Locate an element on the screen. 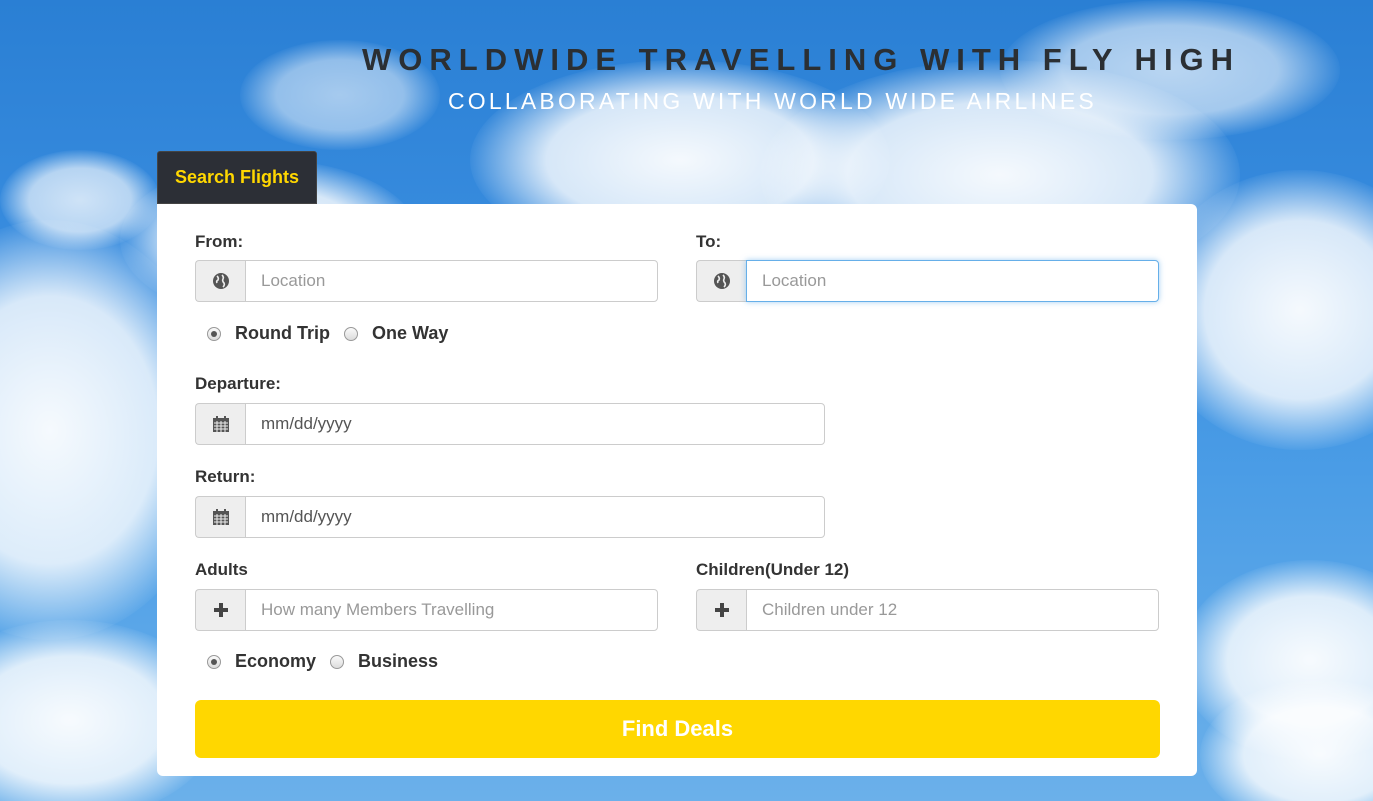 The width and height of the screenshot is (1373, 801). page-subtitle: COLLABORATING WITH WORLD WIDE AIRLINES is located at coordinates (772, 101).